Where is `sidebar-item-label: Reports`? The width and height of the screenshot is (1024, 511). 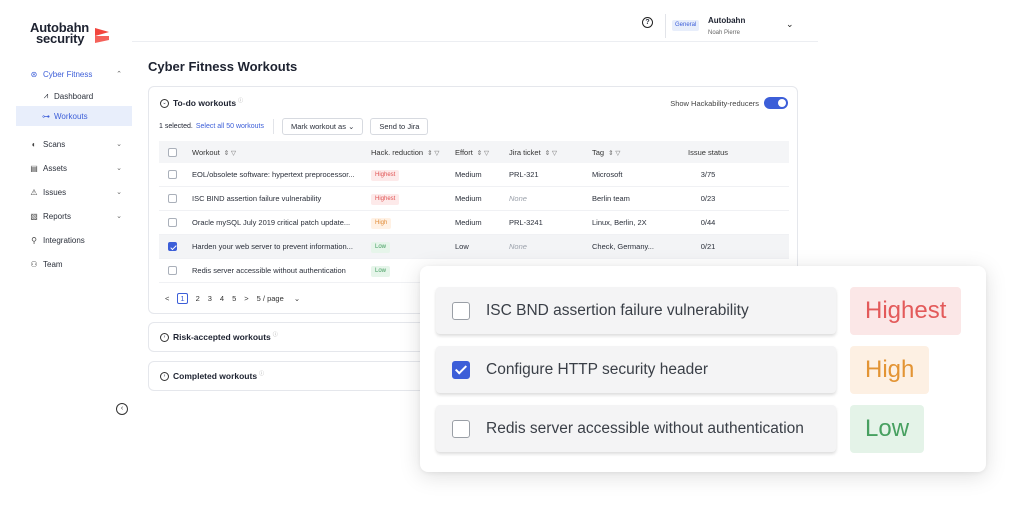
sidebar-item-label: Reports is located at coordinates (57, 216).